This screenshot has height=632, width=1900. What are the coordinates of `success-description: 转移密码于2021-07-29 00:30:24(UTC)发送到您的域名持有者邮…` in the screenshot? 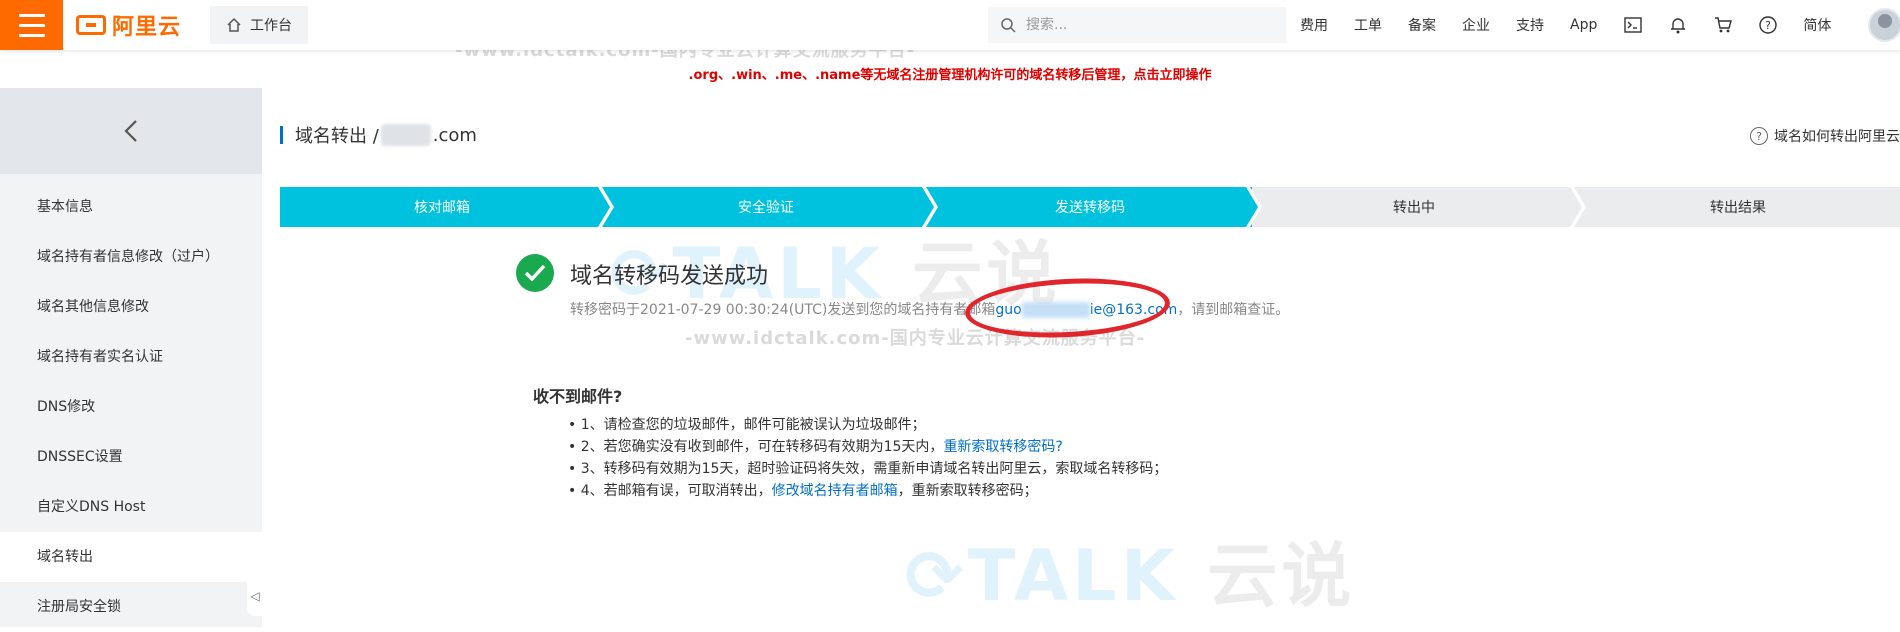 It's located at (929, 309).